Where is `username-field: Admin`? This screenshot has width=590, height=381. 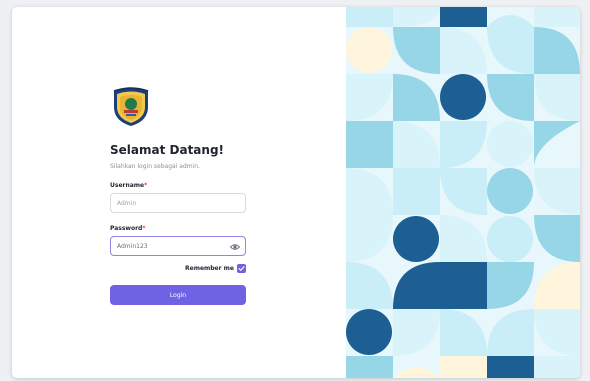 username-field: Admin is located at coordinates (178, 203).